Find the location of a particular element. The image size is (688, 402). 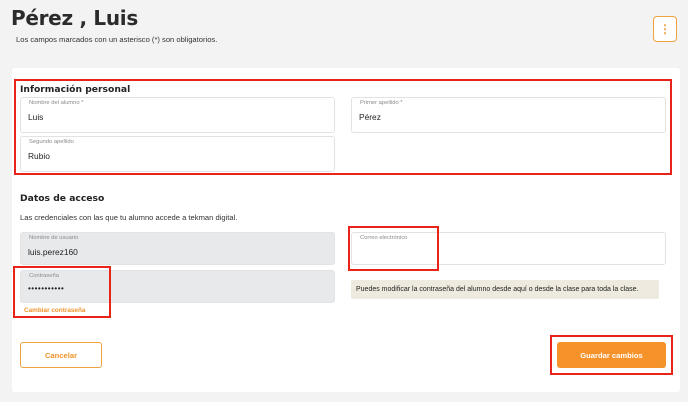

password-field: Contraseña ••••••••••• is located at coordinates (177, 286).